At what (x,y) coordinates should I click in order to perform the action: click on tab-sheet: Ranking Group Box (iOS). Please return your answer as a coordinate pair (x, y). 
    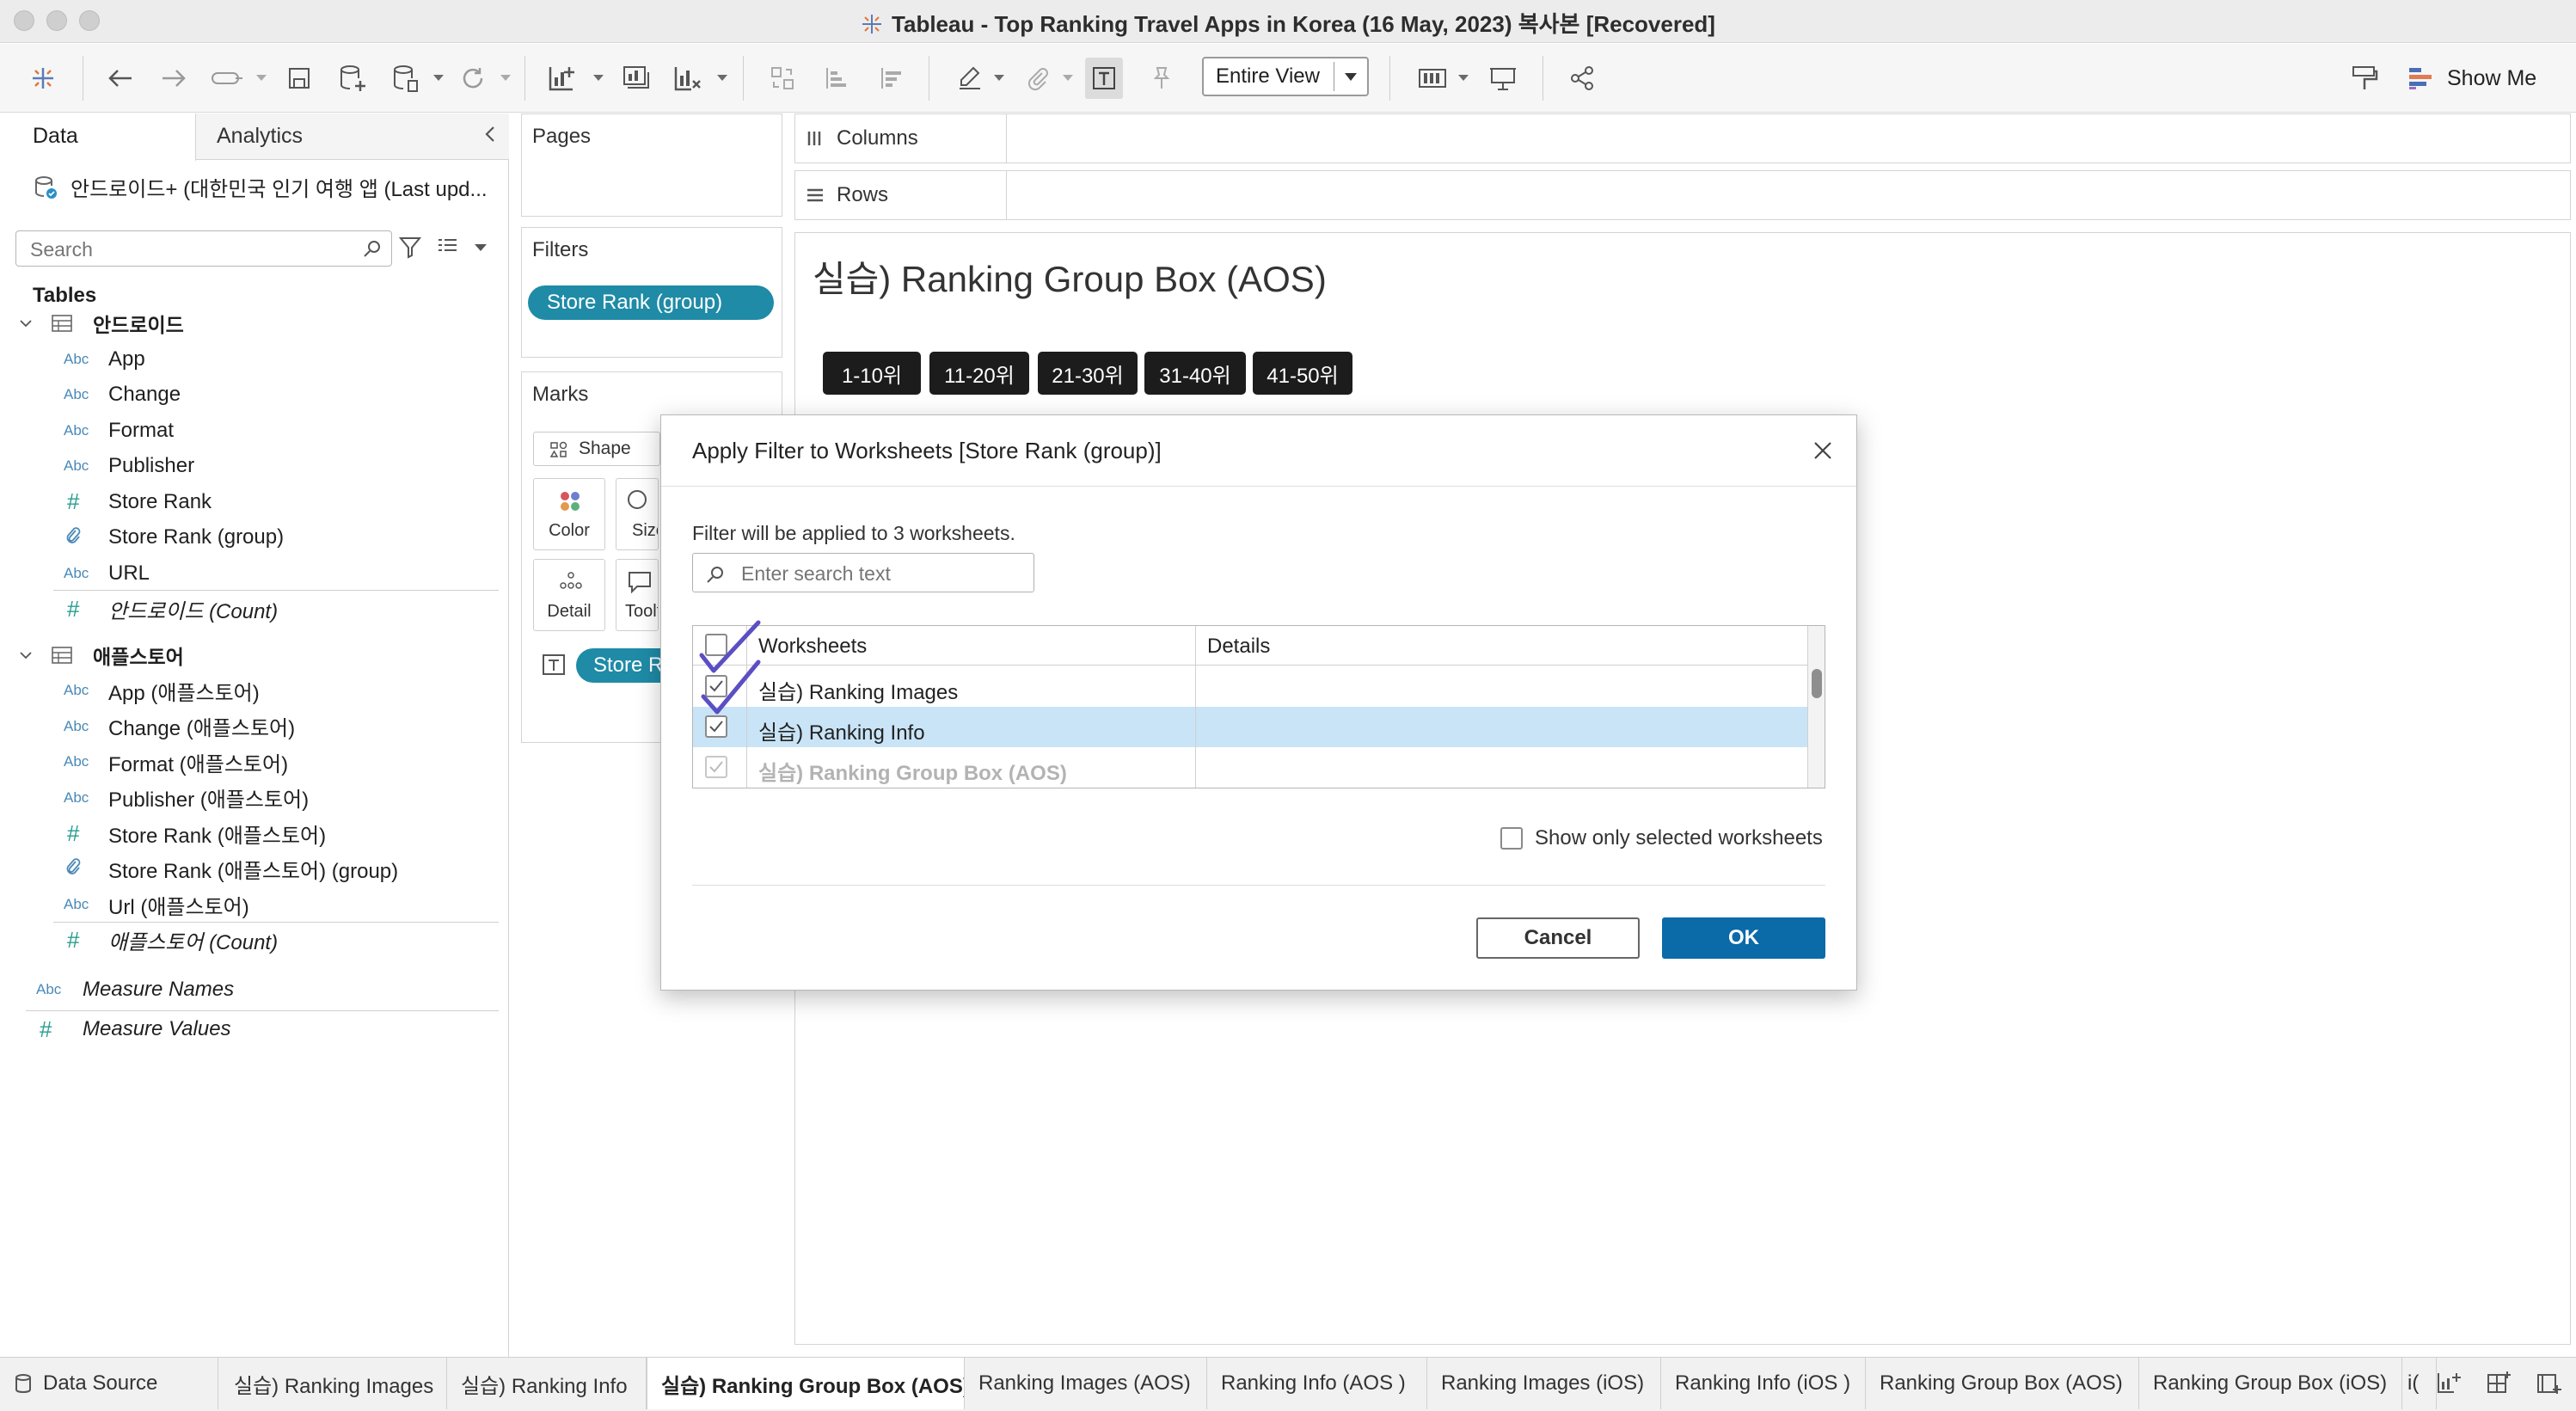
    Looking at the image, I should click on (2270, 1383).